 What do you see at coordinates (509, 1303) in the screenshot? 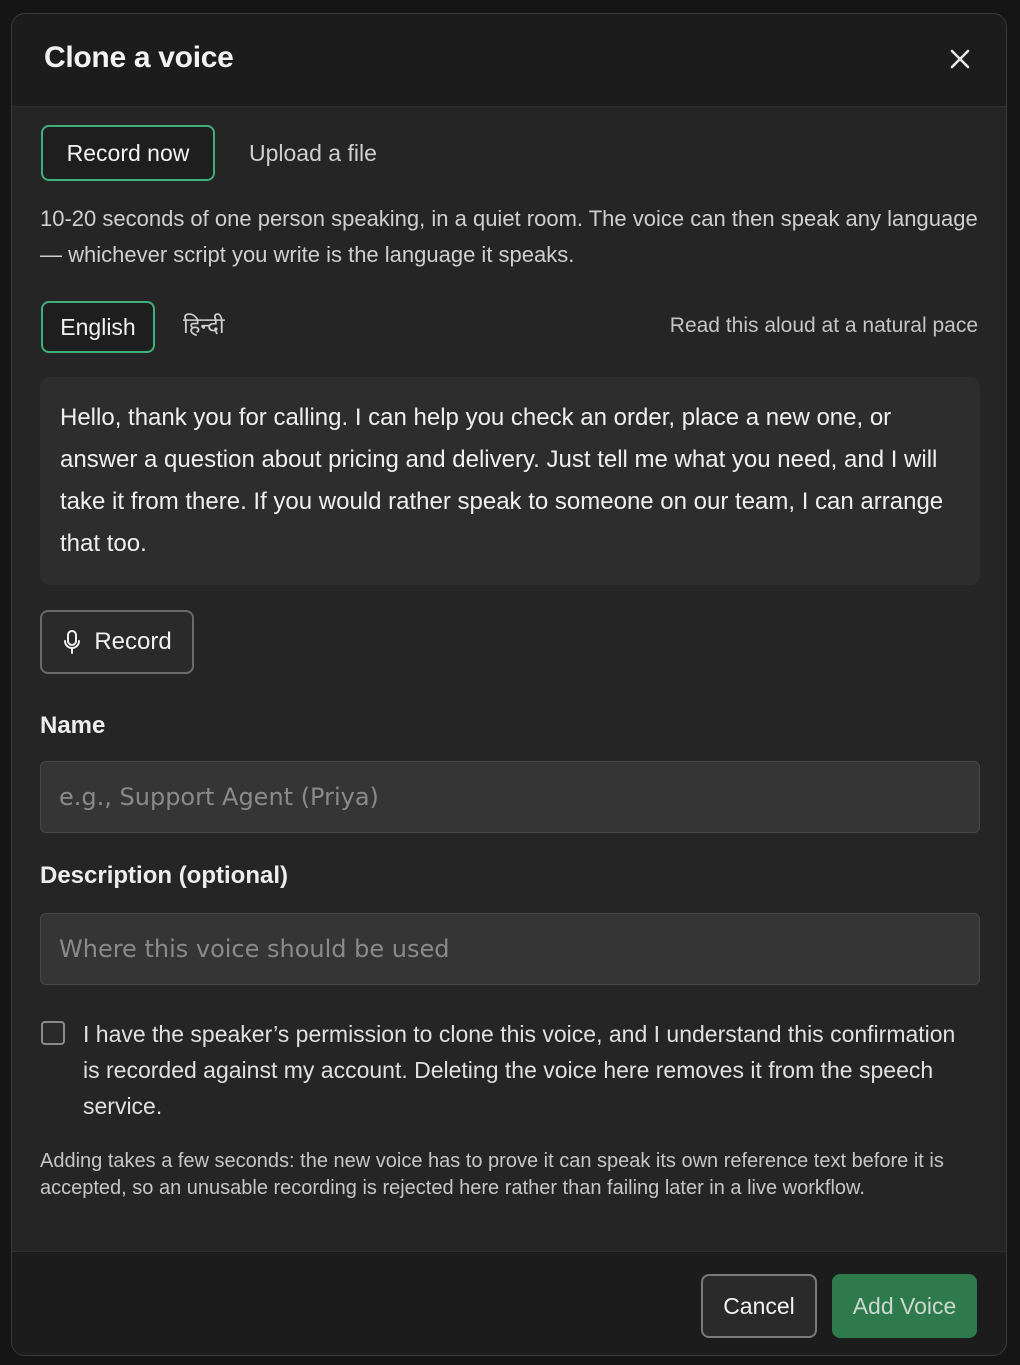
I see `dialog-footer: Cancel Add Voice` at bounding box center [509, 1303].